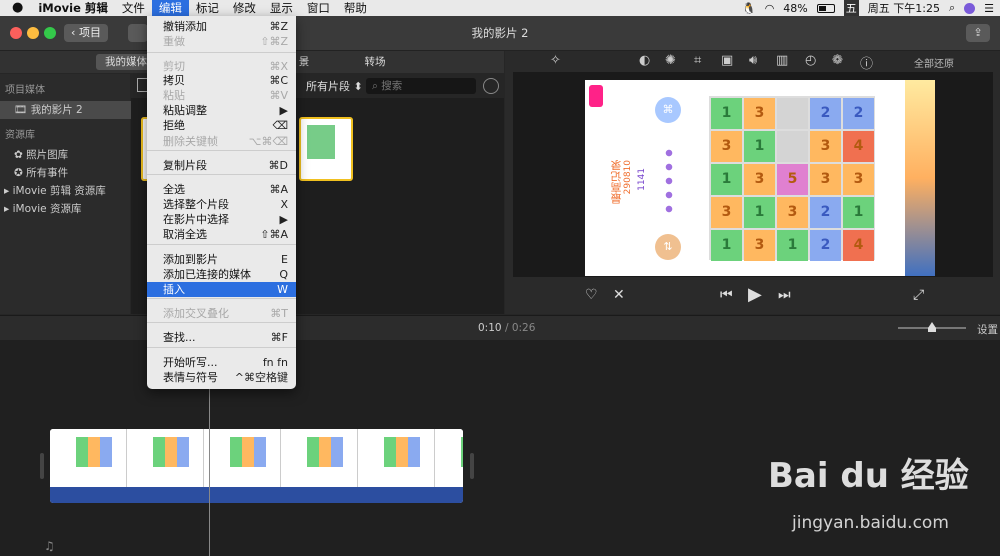  I want to click on sidebar-item-imovie-edit-library: ▸ iMovie 剪辑 资源库, so click(67, 191).